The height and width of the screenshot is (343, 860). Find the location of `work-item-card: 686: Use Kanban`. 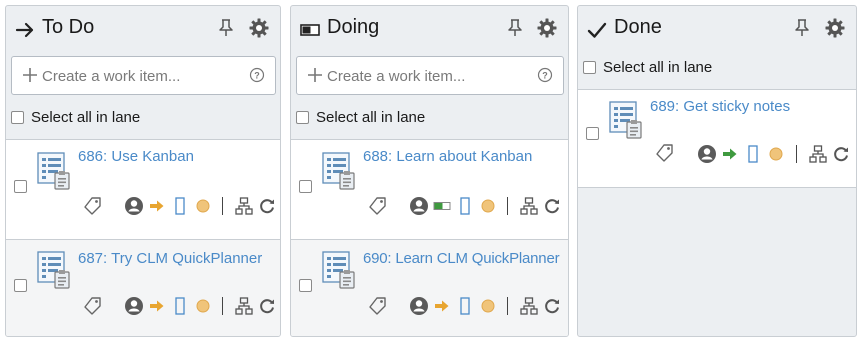

work-item-card: 686: Use Kanban is located at coordinates (143, 189).